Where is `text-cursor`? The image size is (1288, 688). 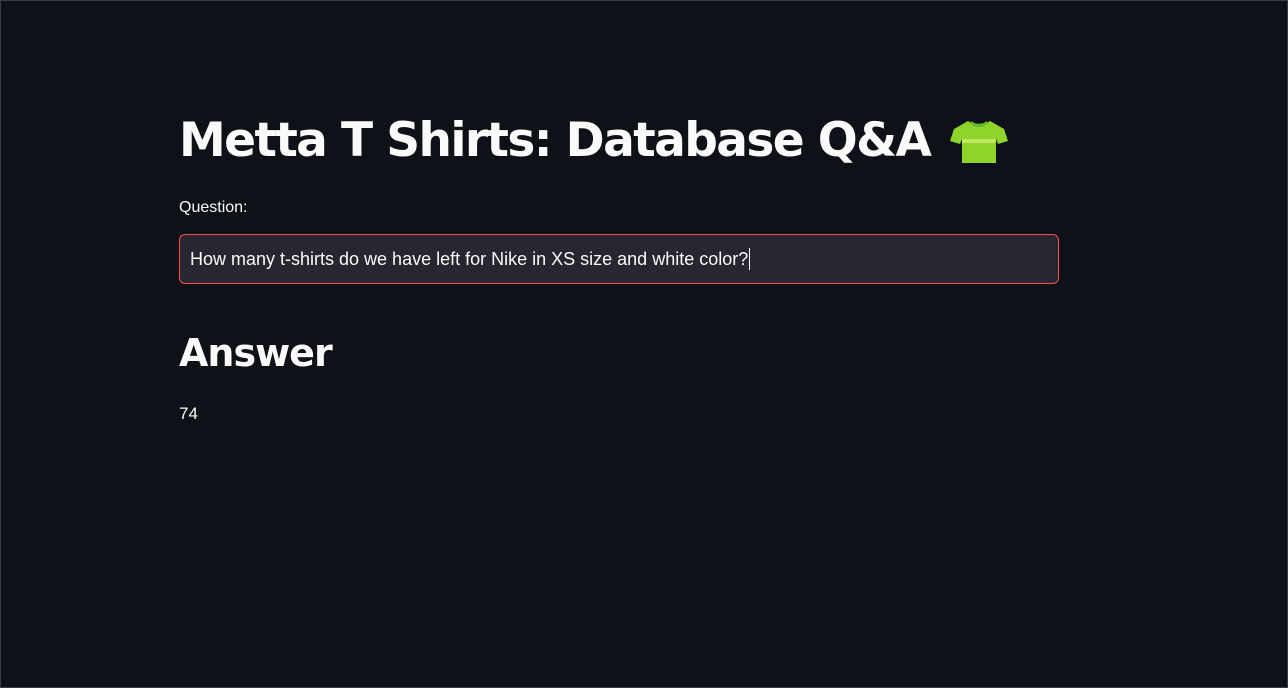
text-cursor is located at coordinates (750, 259).